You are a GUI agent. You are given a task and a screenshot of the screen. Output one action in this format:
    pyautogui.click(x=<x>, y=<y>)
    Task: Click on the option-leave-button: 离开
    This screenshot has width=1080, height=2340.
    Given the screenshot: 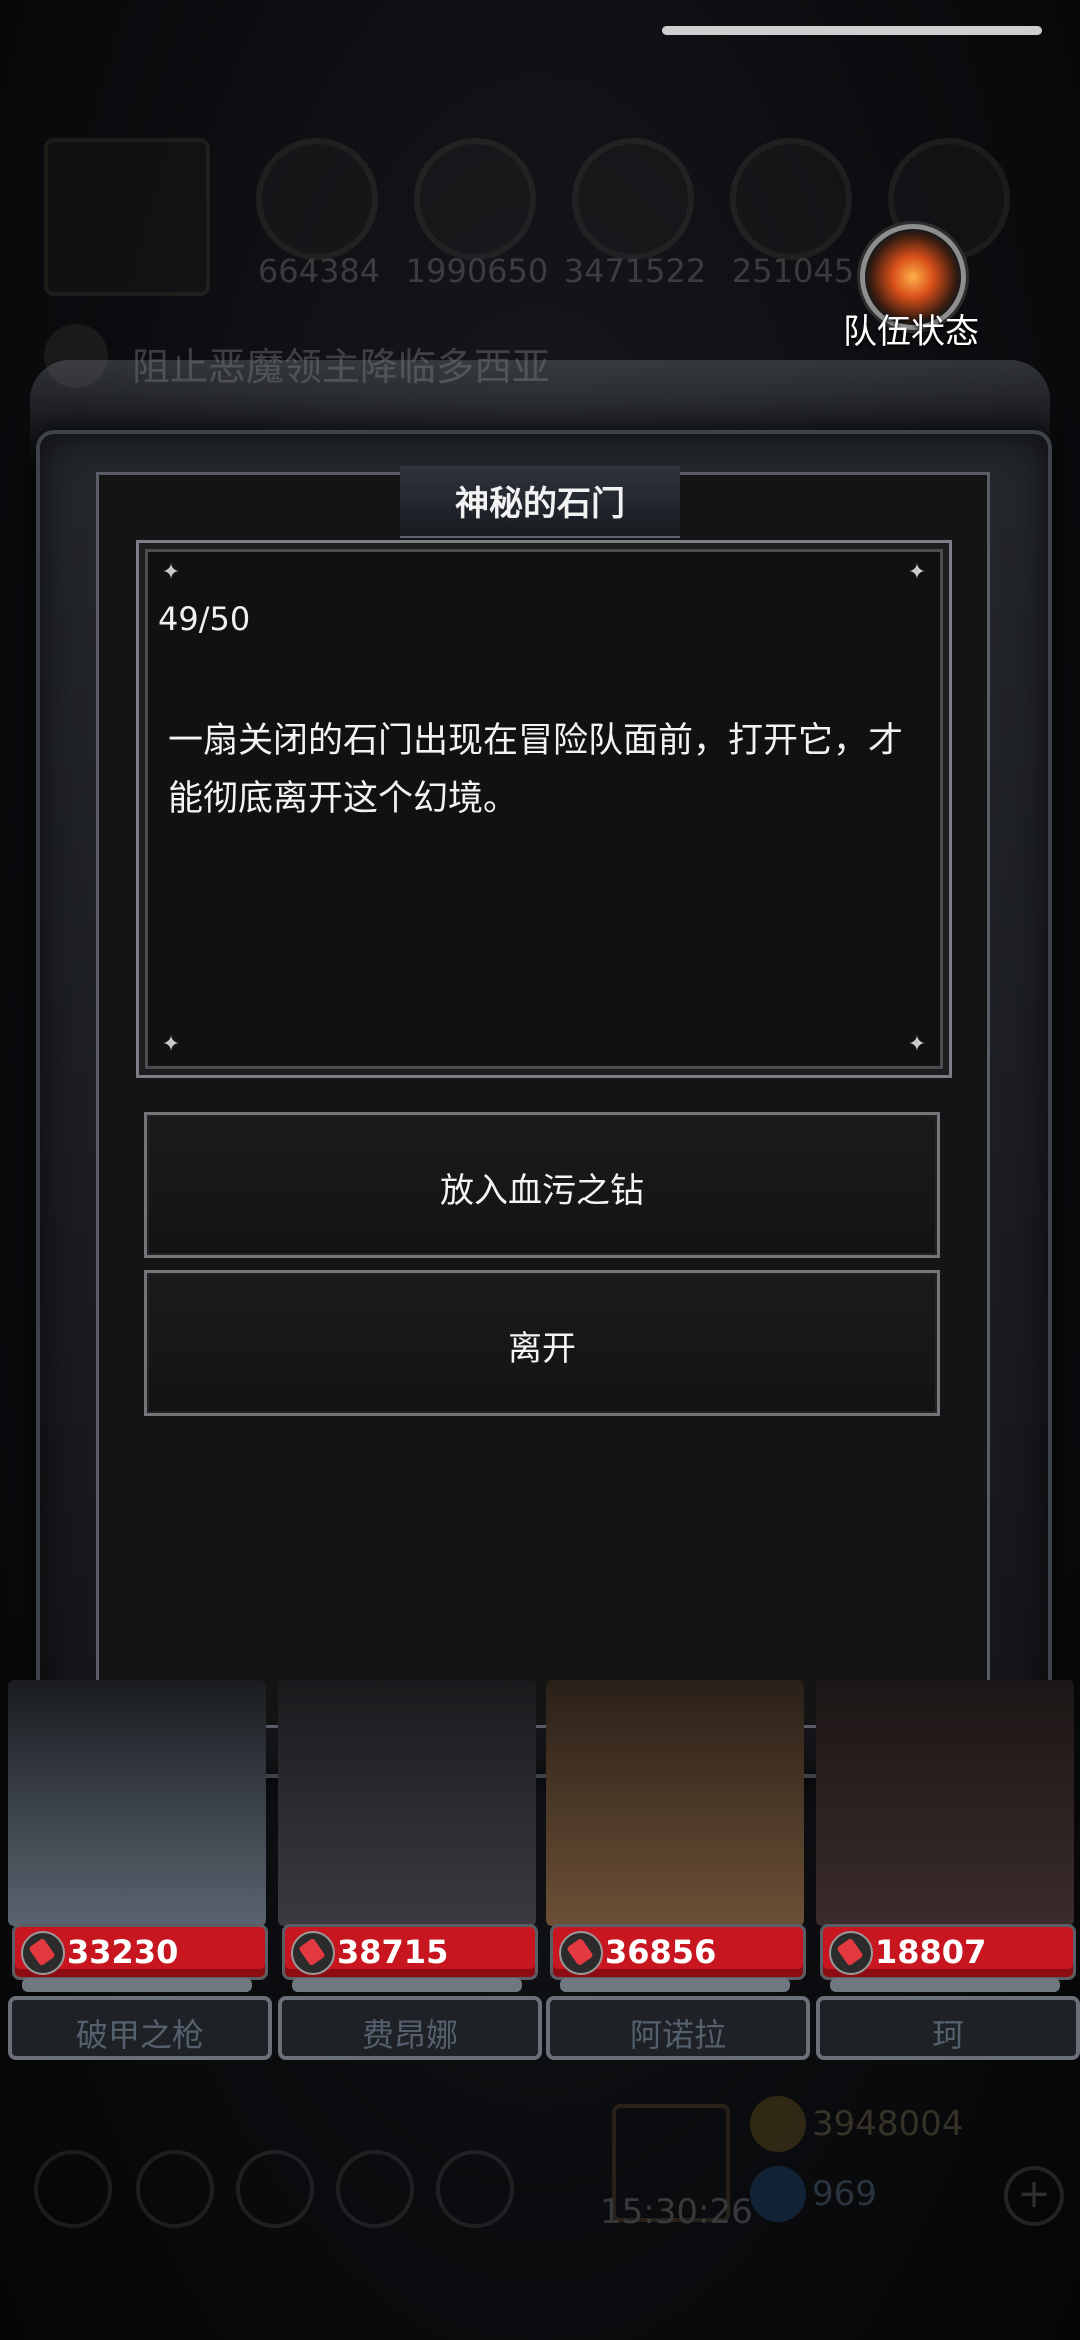 What is the action you would take?
    pyautogui.click(x=542, y=1343)
    